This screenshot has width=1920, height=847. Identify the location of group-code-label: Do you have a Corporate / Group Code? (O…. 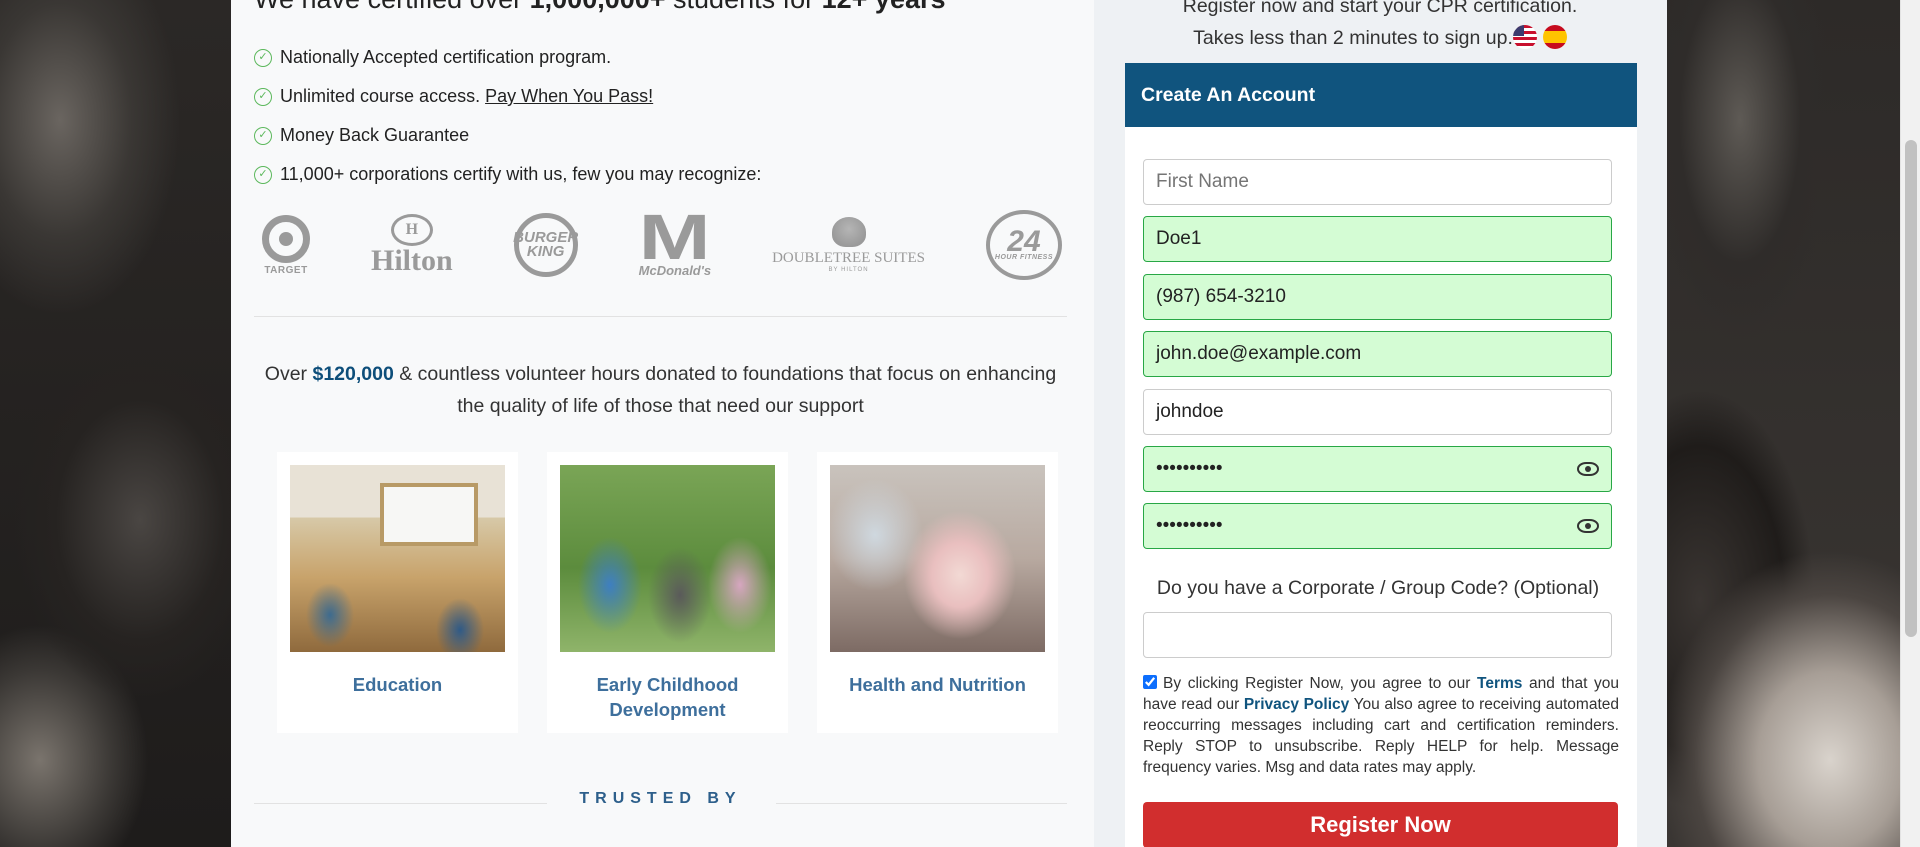
(1378, 588).